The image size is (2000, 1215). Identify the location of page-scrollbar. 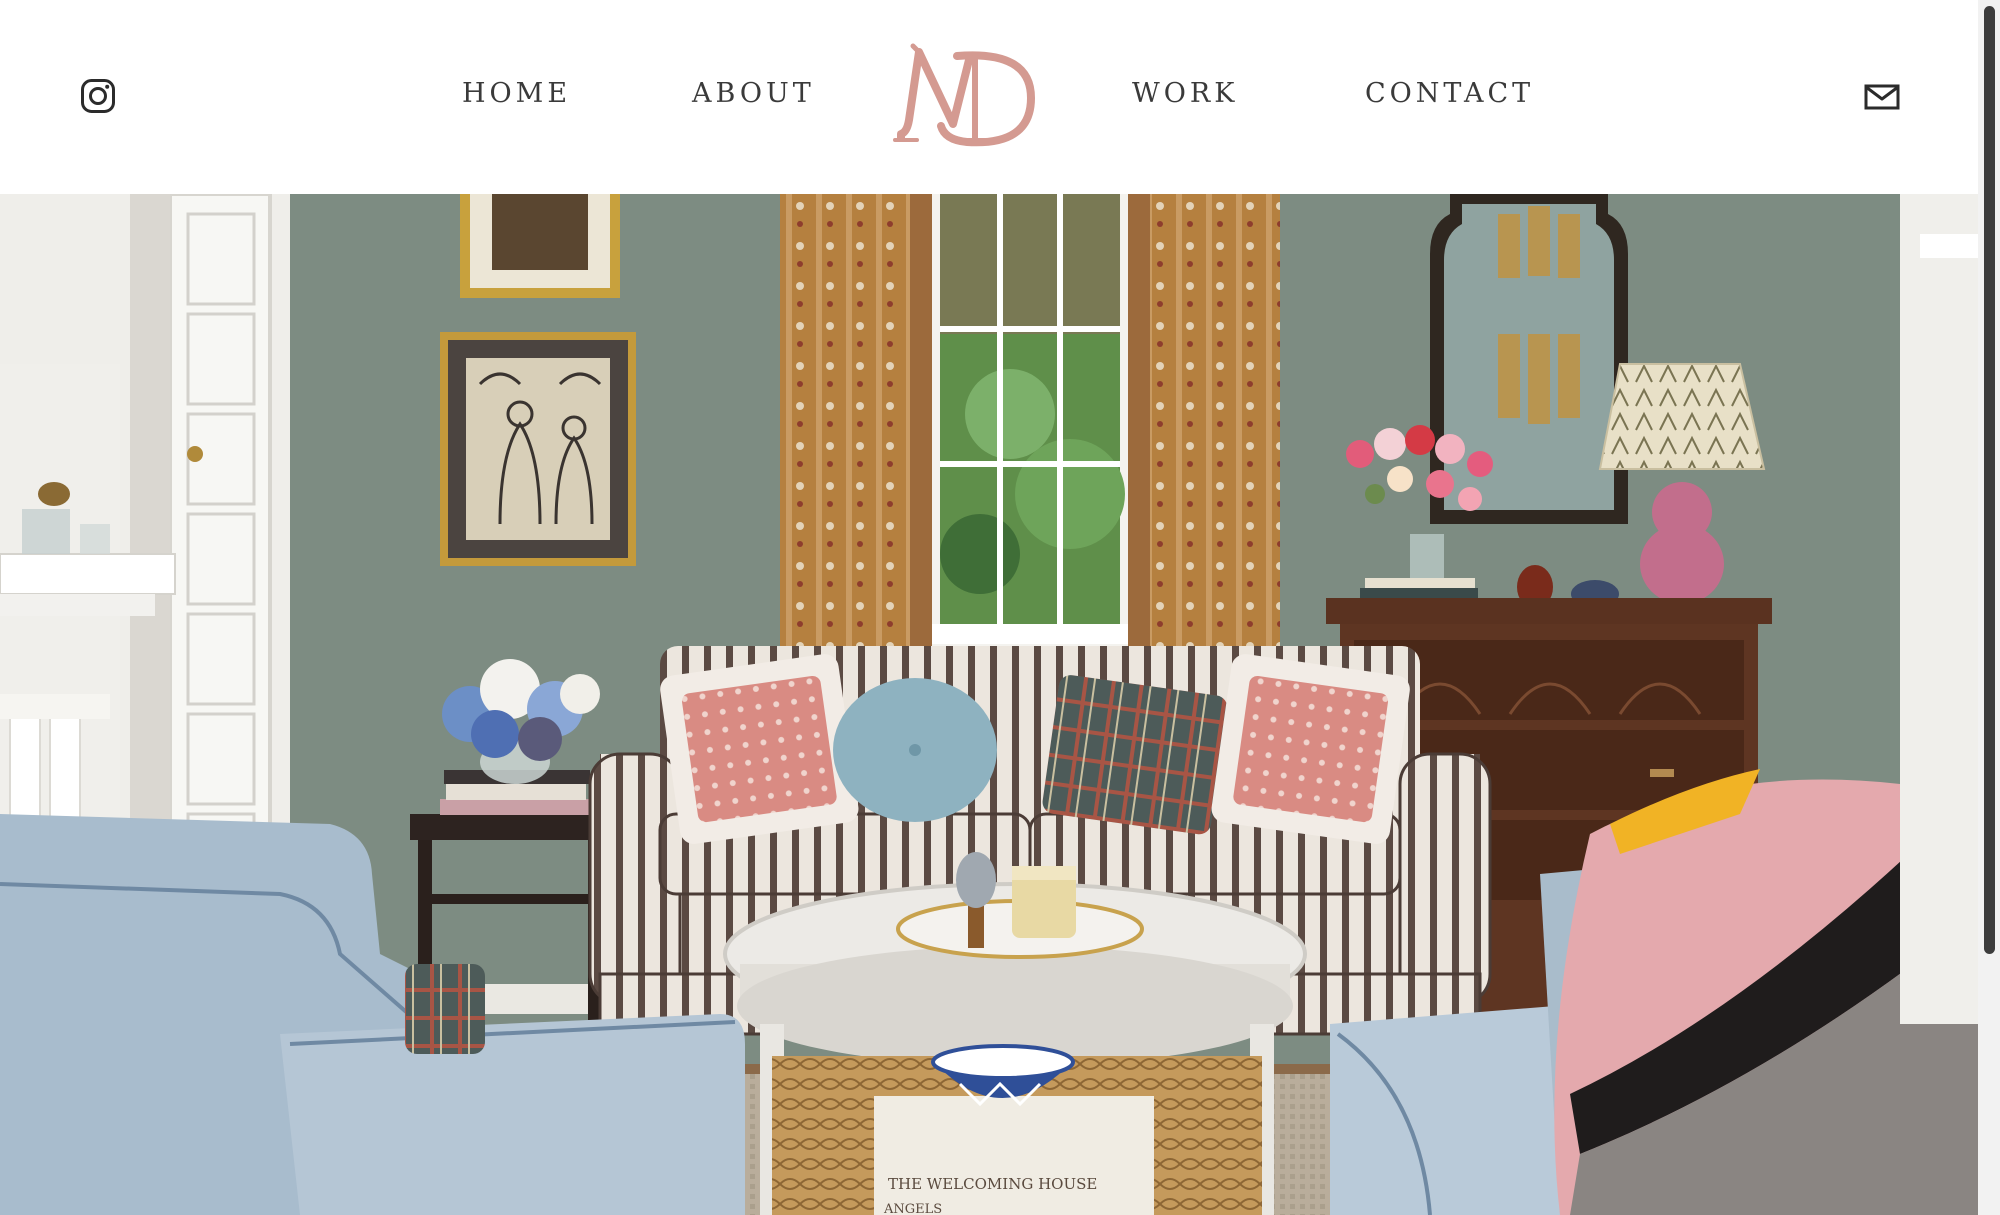
(1989, 607).